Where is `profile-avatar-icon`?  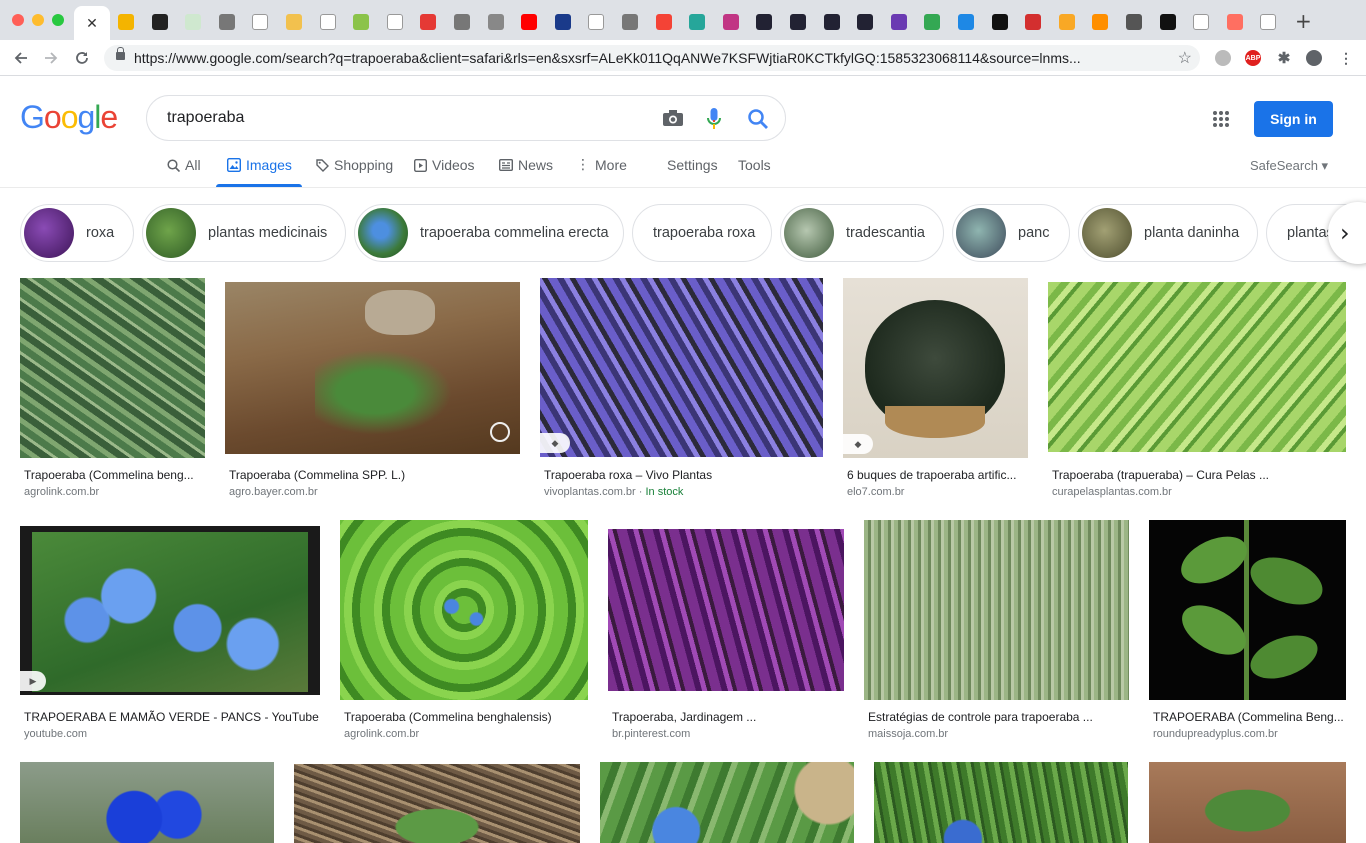 profile-avatar-icon is located at coordinates (1314, 58).